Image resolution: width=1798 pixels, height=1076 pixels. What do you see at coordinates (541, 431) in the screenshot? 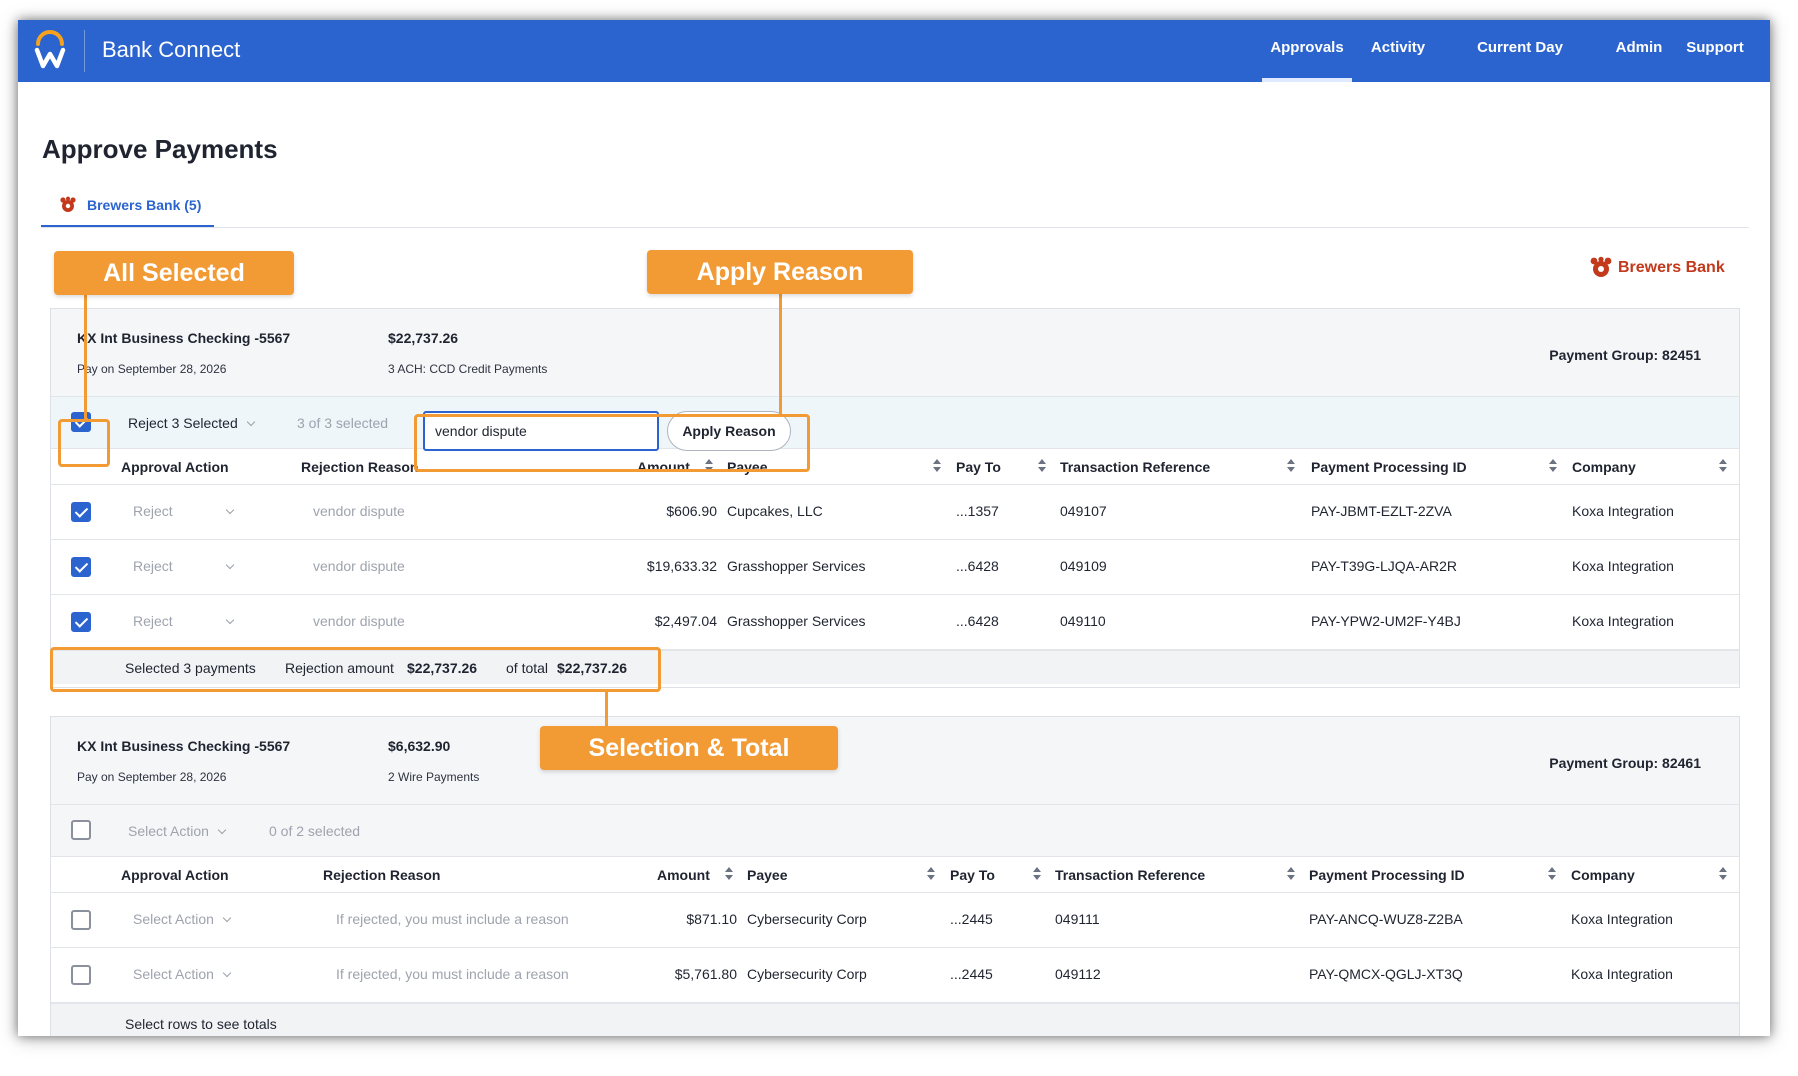
I see `rejection-reason-input` at bounding box center [541, 431].